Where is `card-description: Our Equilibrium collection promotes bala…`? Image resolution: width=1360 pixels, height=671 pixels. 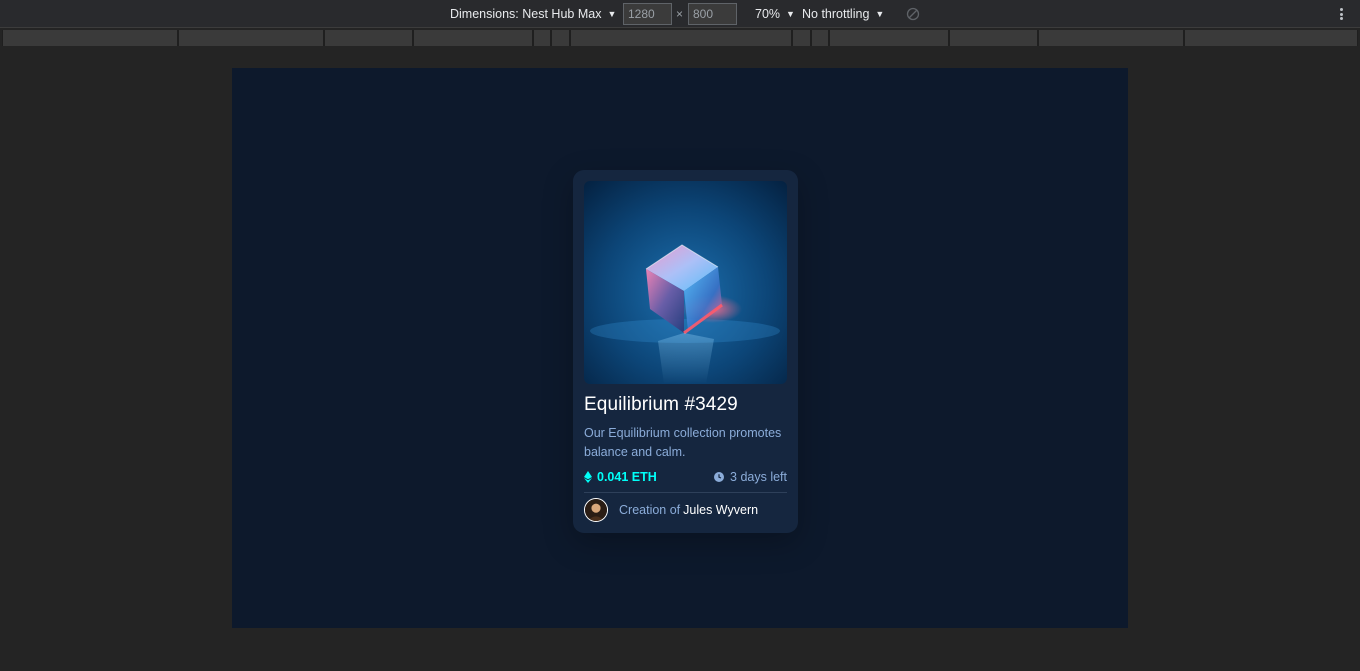 card-description: Our Equilibrium collection promotes bala… is located at coordinates (683, 442).